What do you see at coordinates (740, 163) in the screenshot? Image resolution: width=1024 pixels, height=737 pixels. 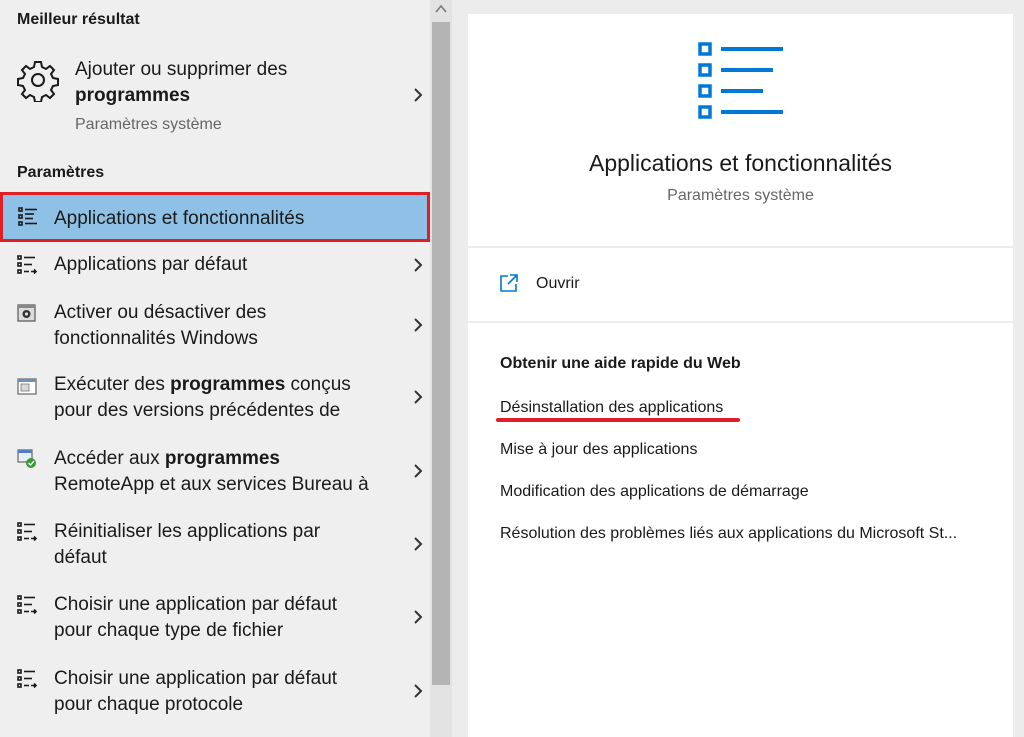 I see `preview-title: Applications et fonctionnalités` at bounding box center [740, 163].